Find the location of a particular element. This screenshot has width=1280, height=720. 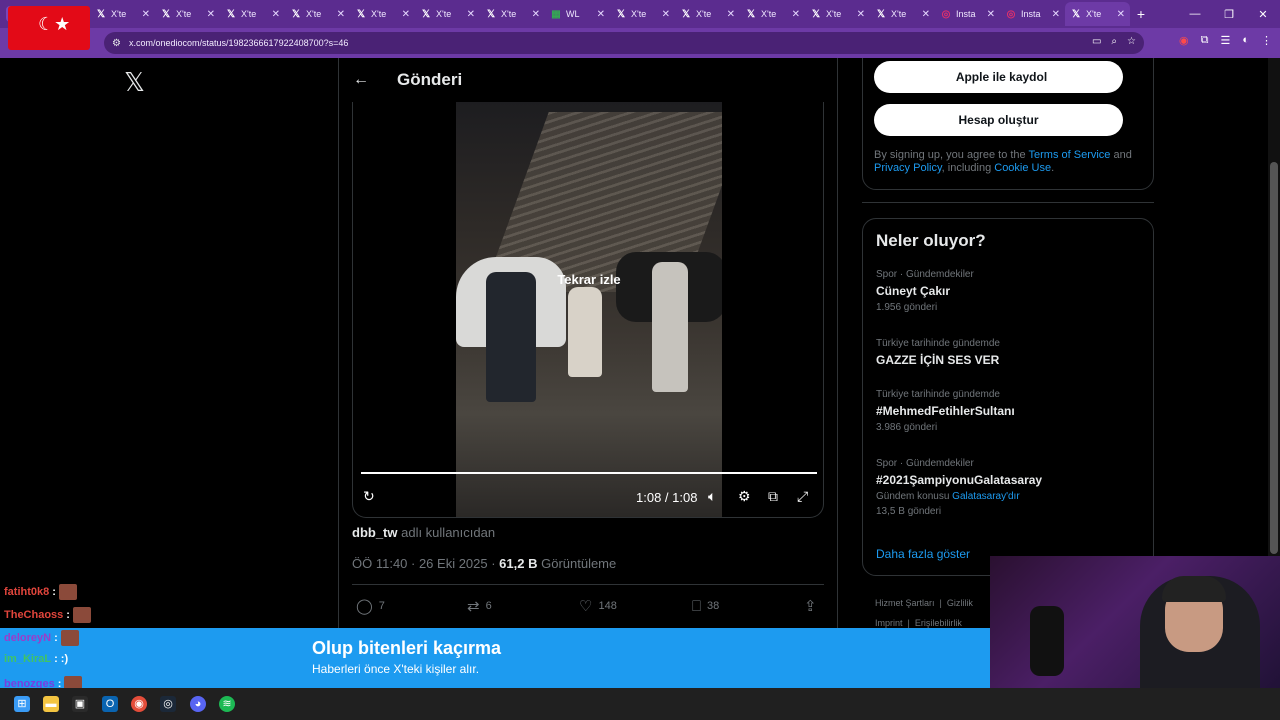

source-username: dbb_tw is located at coordinates (375, 532).